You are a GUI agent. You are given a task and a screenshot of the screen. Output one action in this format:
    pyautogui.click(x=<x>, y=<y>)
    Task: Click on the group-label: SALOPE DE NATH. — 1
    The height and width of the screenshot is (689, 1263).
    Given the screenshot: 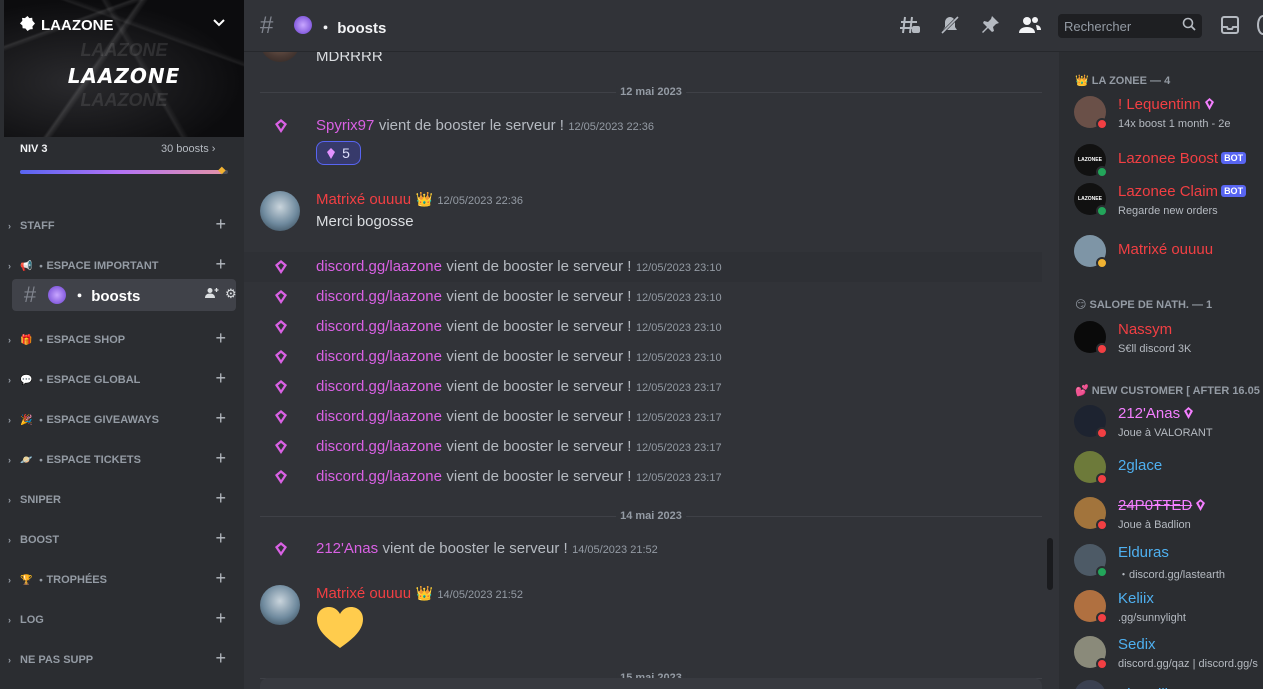 What is the action you would take?
    pyautogui.click(x=1151, y=305)
    